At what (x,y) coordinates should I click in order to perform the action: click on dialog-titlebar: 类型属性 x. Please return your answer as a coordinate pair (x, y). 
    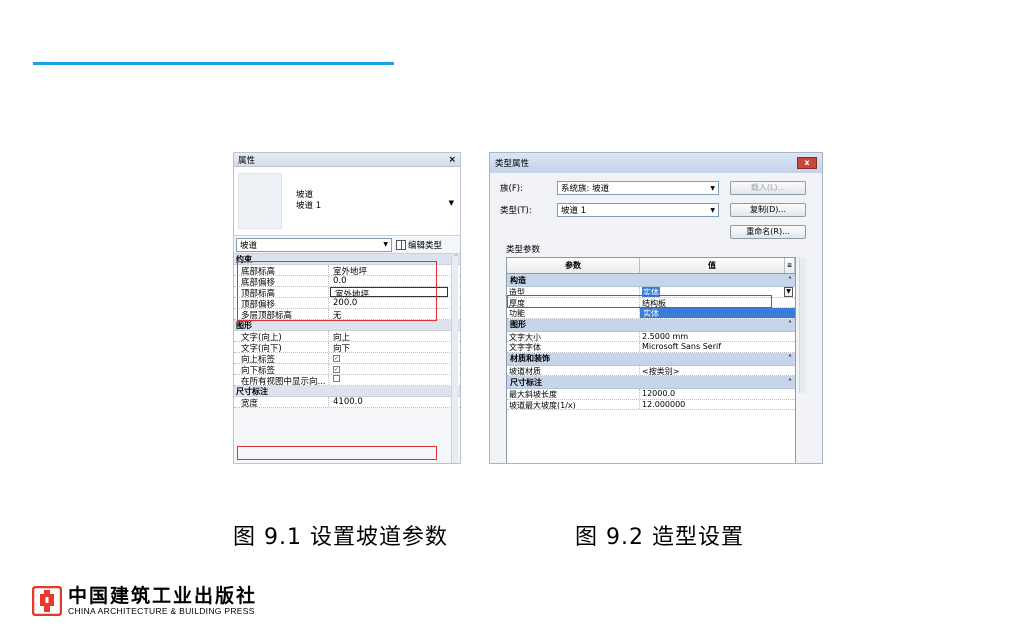
    Looking at the image, I should click on (656, 163).